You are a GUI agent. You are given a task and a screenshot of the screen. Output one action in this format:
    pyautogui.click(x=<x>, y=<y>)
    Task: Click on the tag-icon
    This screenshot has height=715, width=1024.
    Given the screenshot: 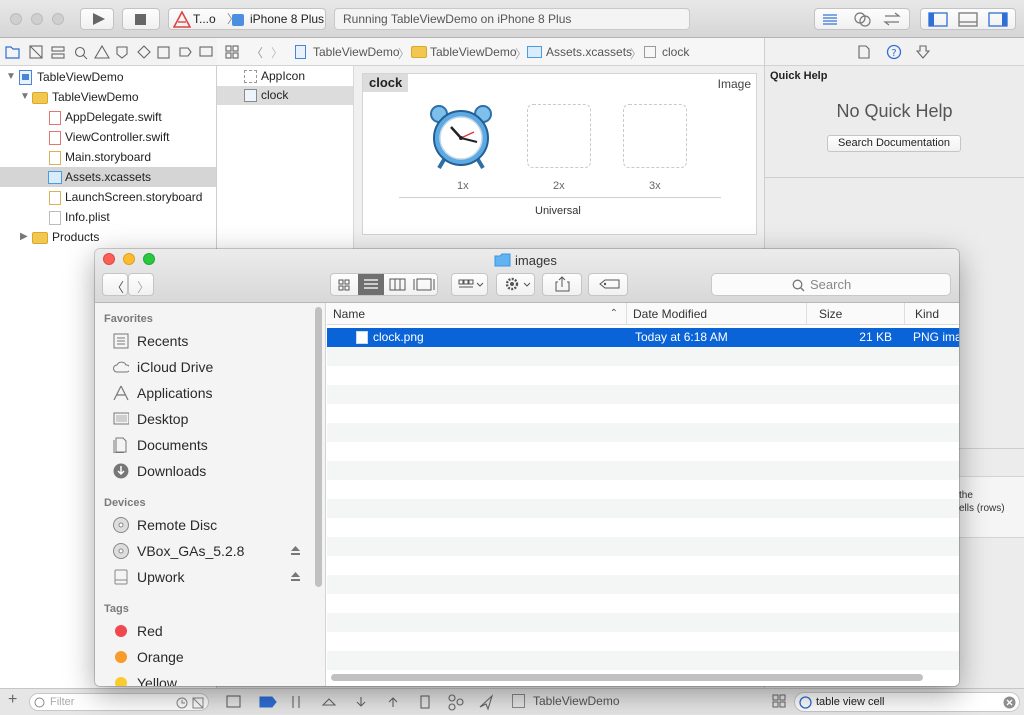 What is the action you would take?
    pyautogui.click(x=609, y=284)
    